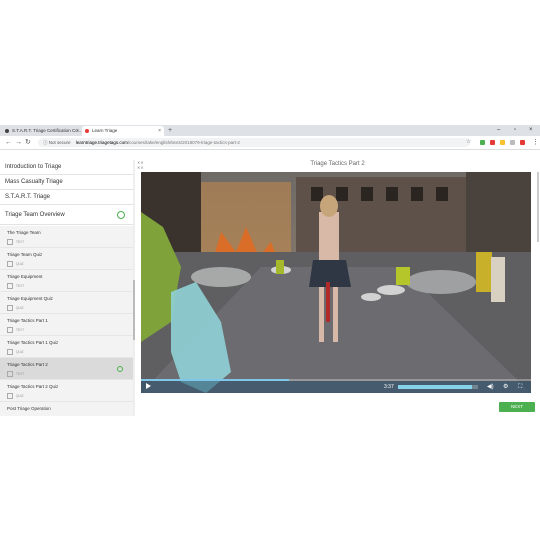  I want to click on profile-icon, so click(522, 142).